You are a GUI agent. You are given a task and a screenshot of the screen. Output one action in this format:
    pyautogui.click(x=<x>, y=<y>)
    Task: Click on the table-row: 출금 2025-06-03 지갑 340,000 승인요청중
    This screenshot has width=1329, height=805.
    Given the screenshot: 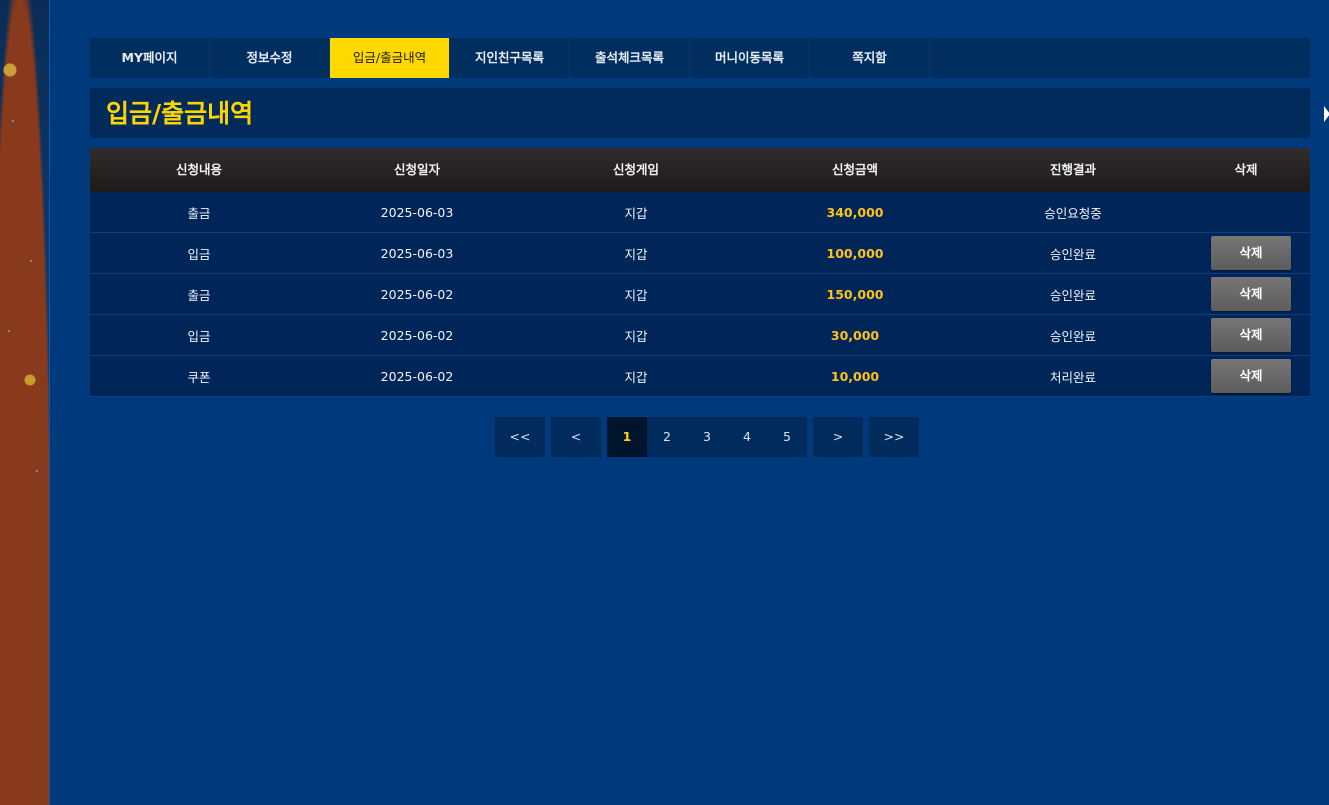 What is the action you would take?
    pyautogui.click(x=700, y=212)
    